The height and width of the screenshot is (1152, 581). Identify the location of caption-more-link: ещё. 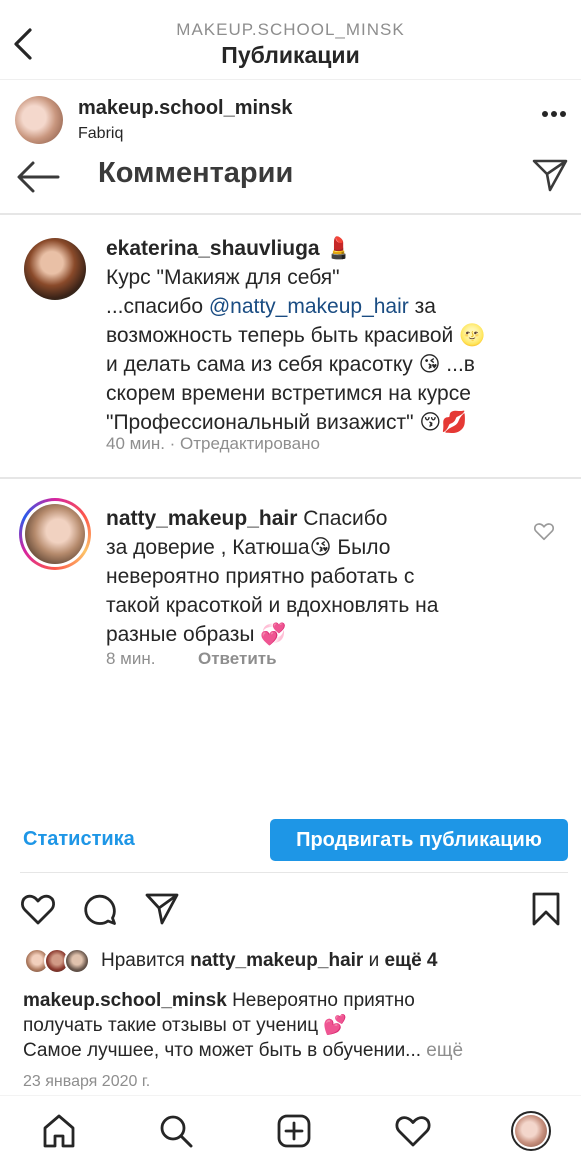
(442, 1050).